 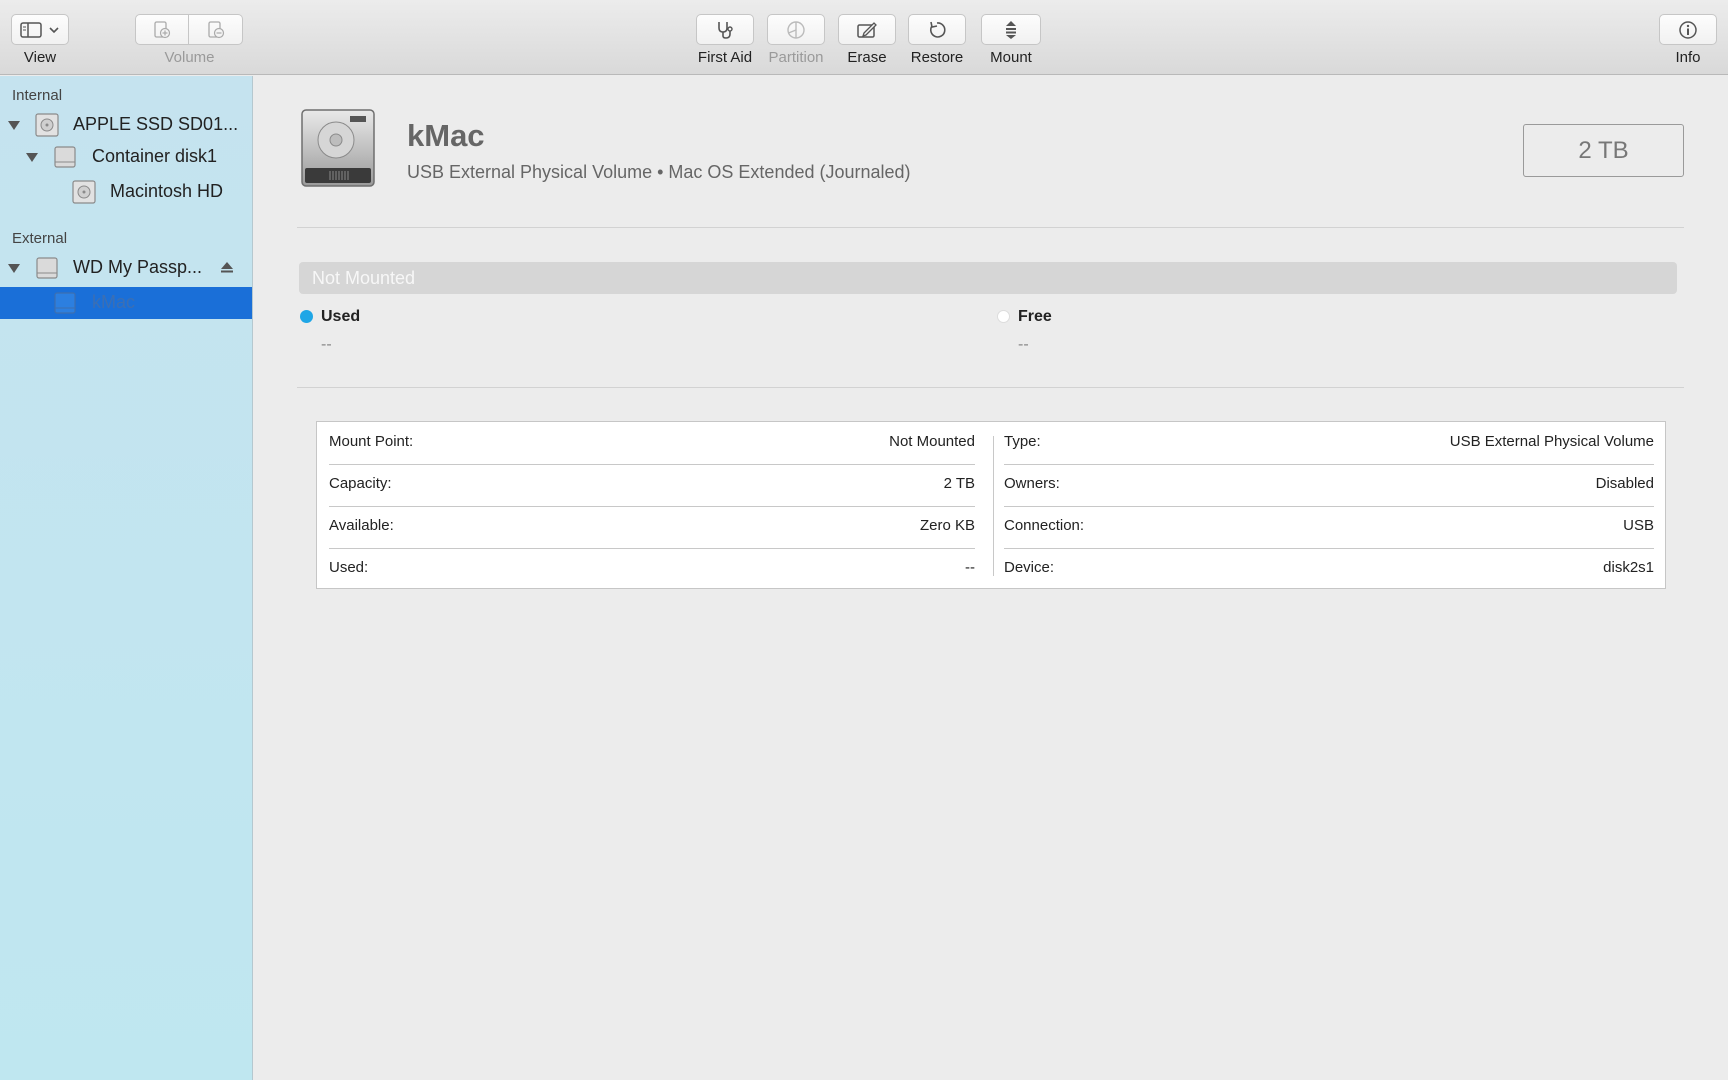 What do you see at coordinates (988, 278) in the screenshot?
I see `usage-bar: Not Mounted` at bounding box center [988, 278].